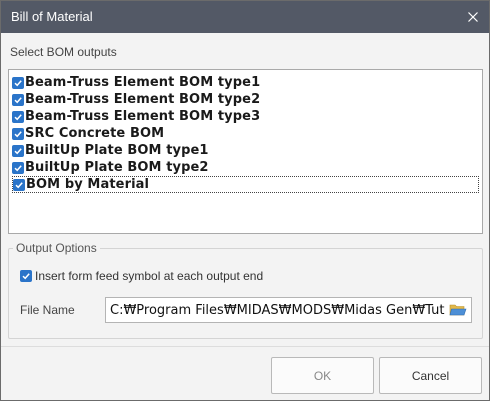 This screenshot has height=401, width=490. I want to click on bom-item-src-concrete: SRC Concrete BOM, so click(247, 133).